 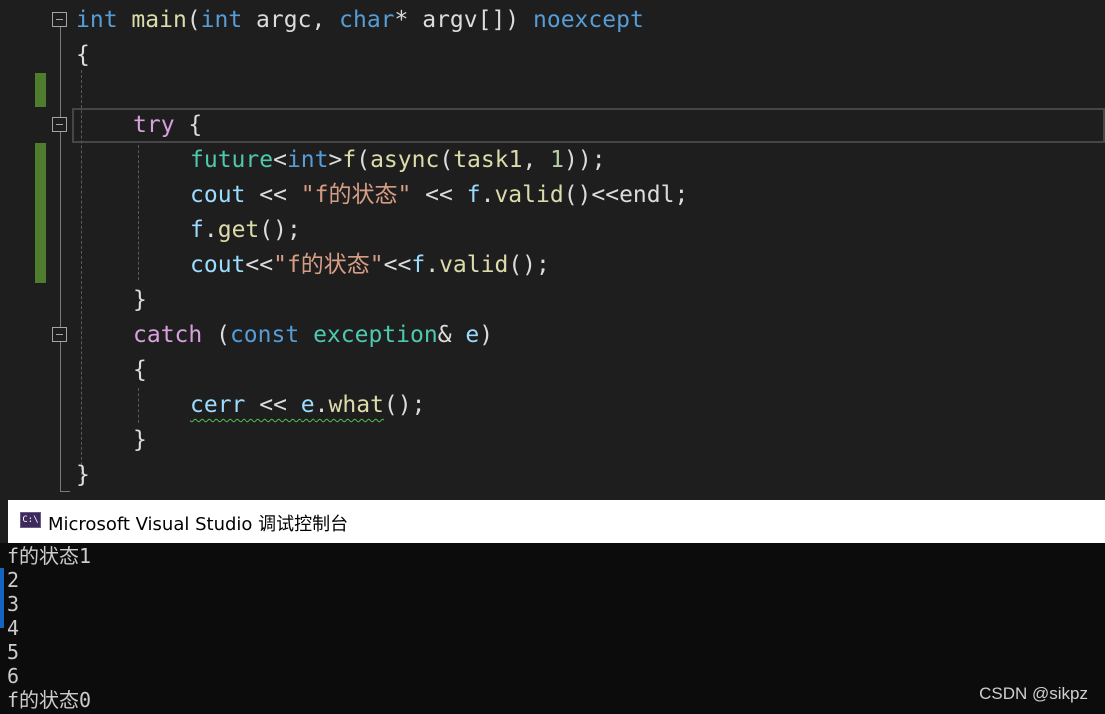 I want to click on token: async, so click(x=405, y=160).